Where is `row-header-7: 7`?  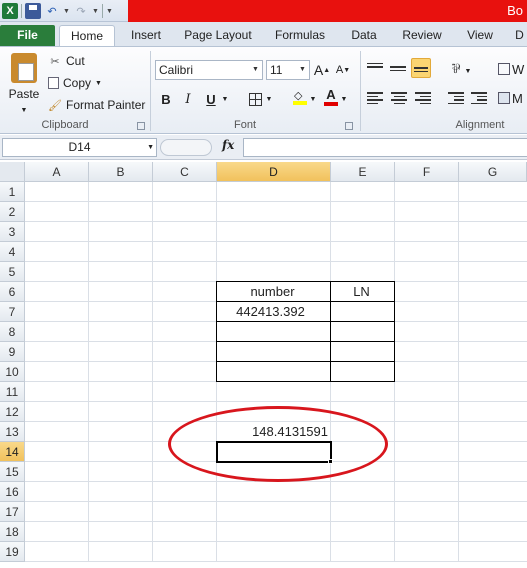
row-header-7: 7 is located at coordinates (12, 312).